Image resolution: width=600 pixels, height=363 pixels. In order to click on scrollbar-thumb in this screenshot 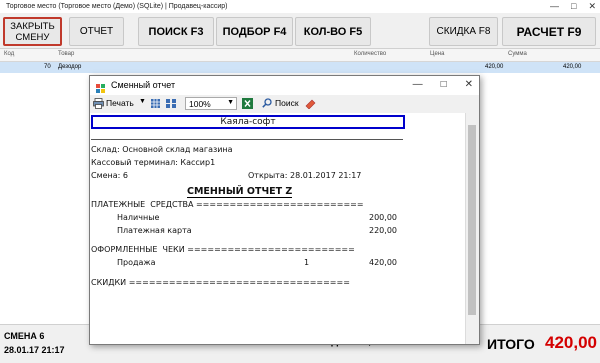, I will do `click(472, 220)`.